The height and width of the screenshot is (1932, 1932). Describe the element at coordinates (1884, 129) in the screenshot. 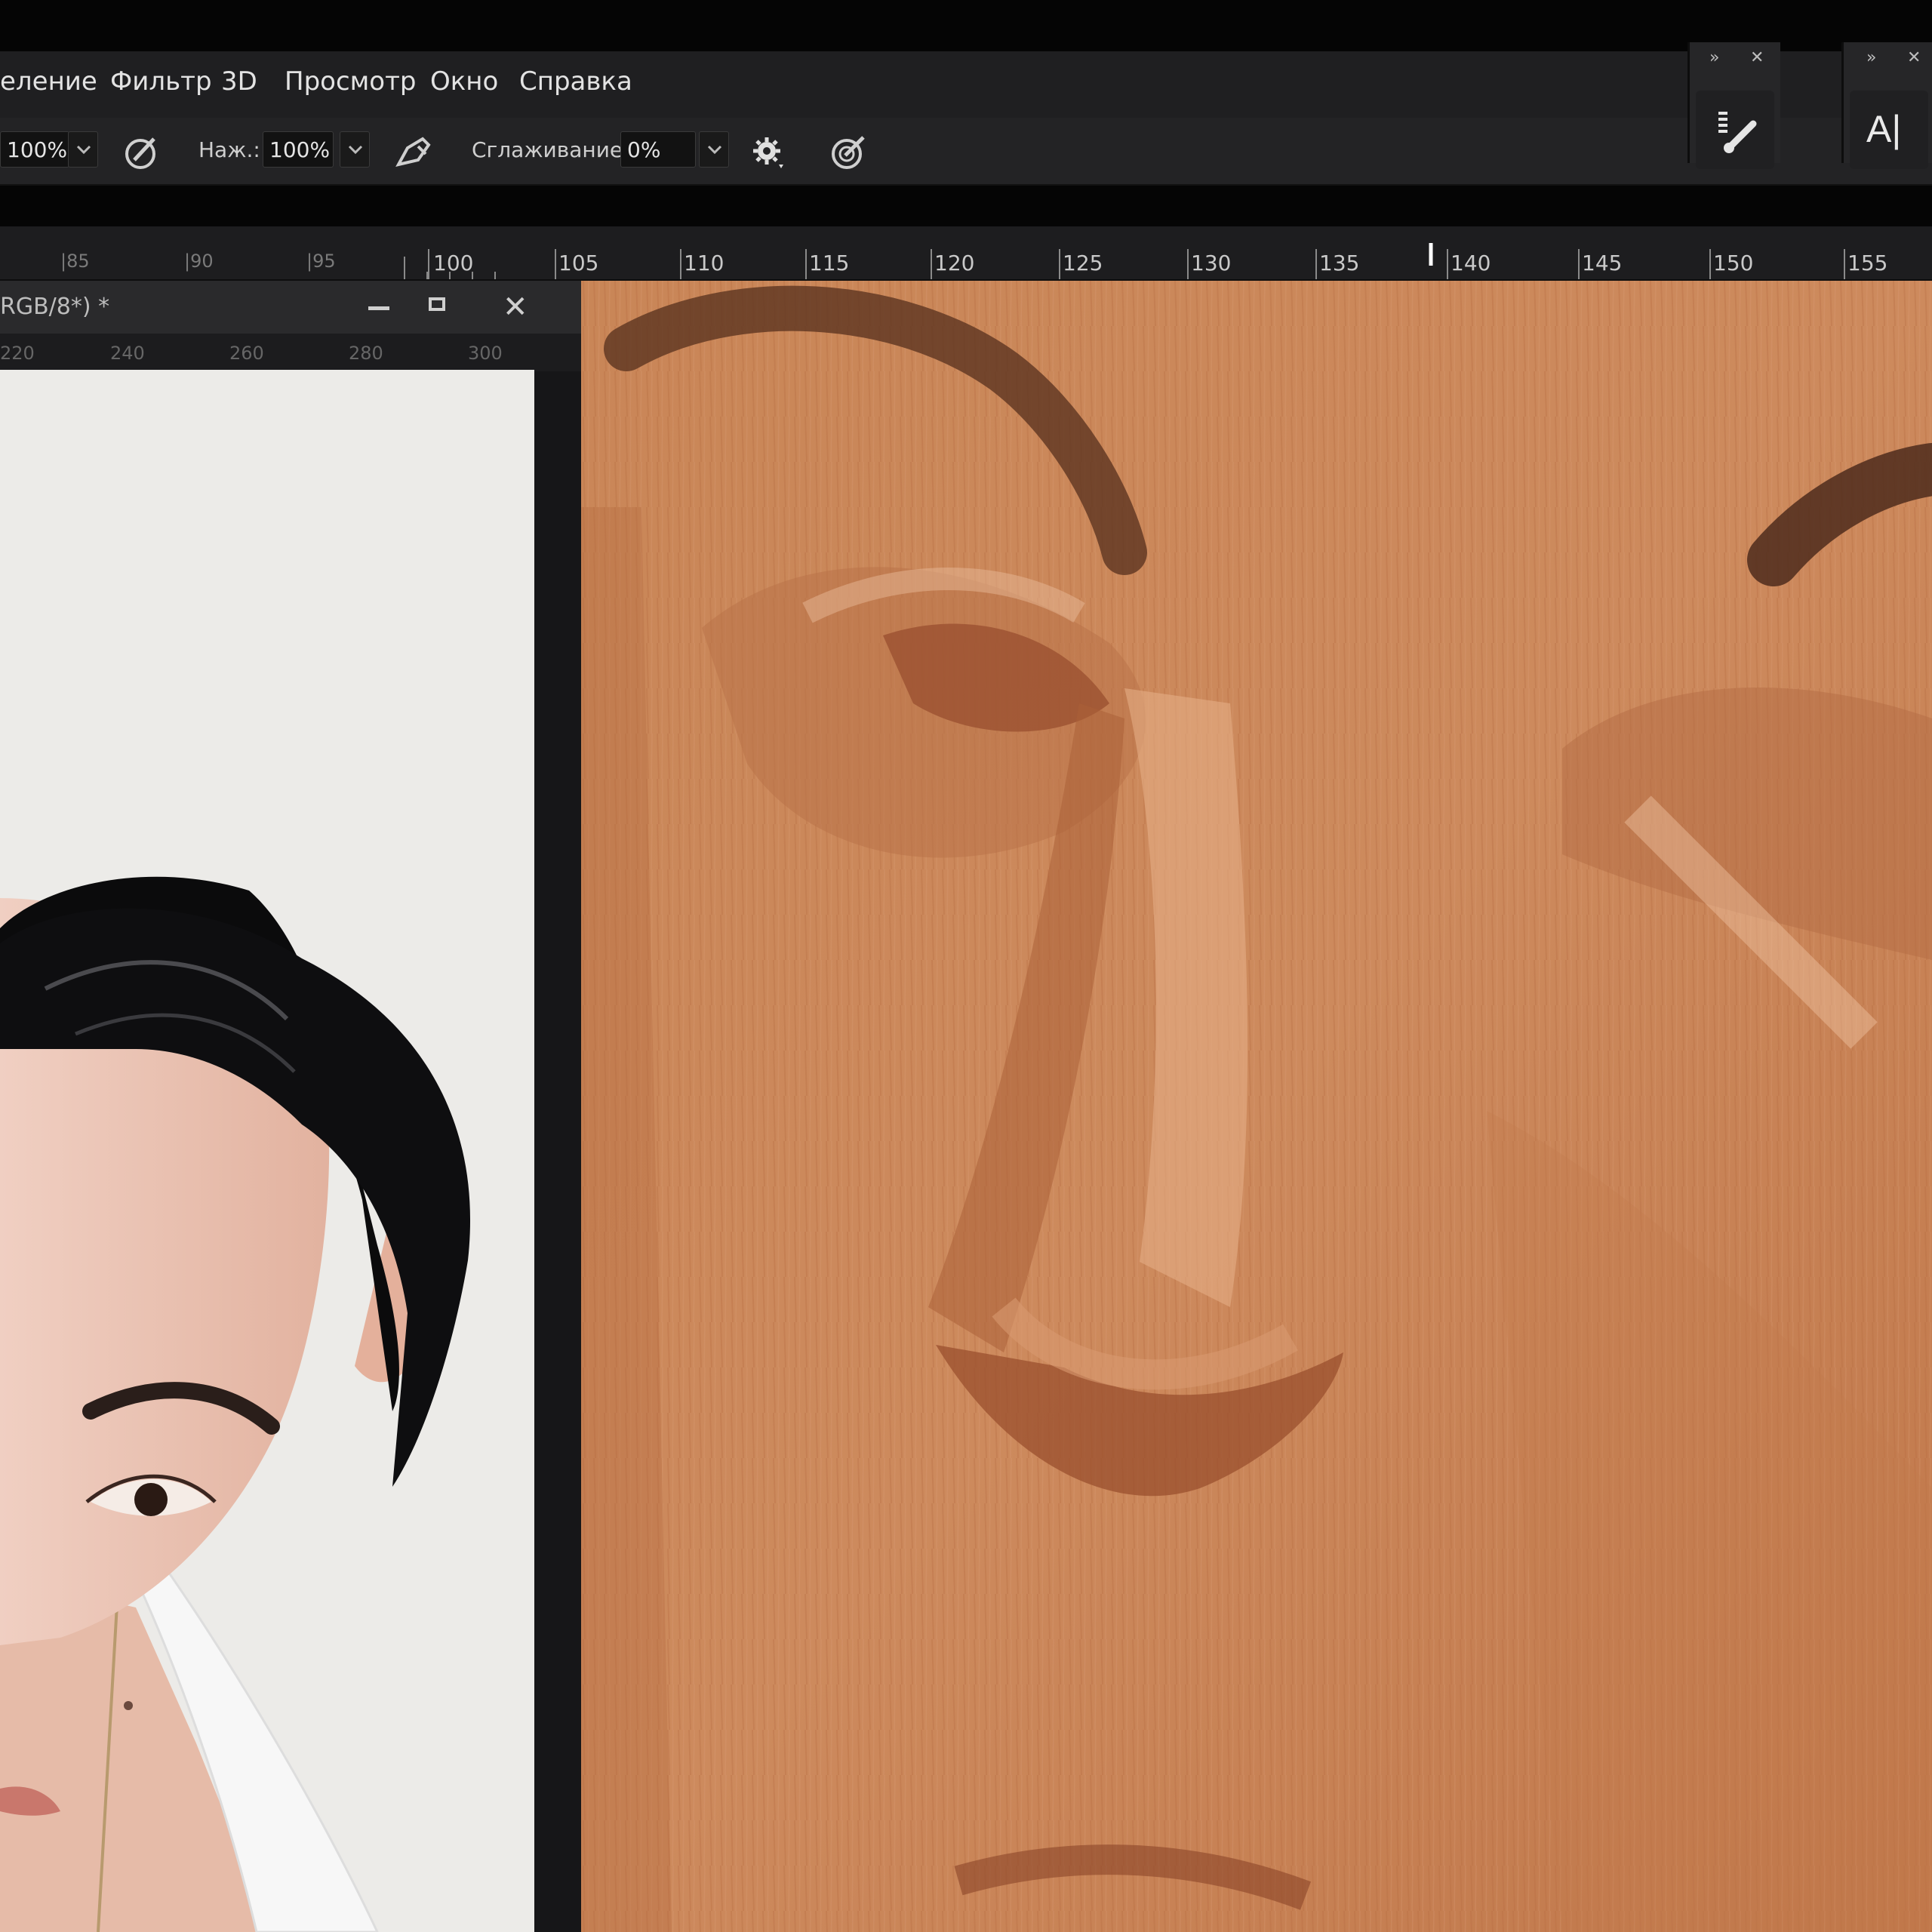

I see `type-icon: A|` at that location.